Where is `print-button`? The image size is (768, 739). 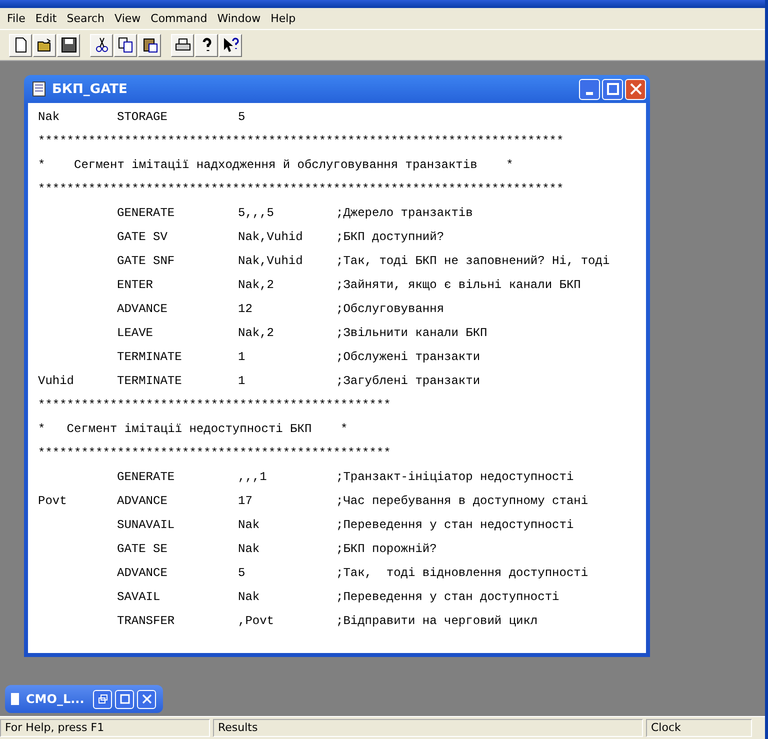 print-button is located at coordinates (182, 45).